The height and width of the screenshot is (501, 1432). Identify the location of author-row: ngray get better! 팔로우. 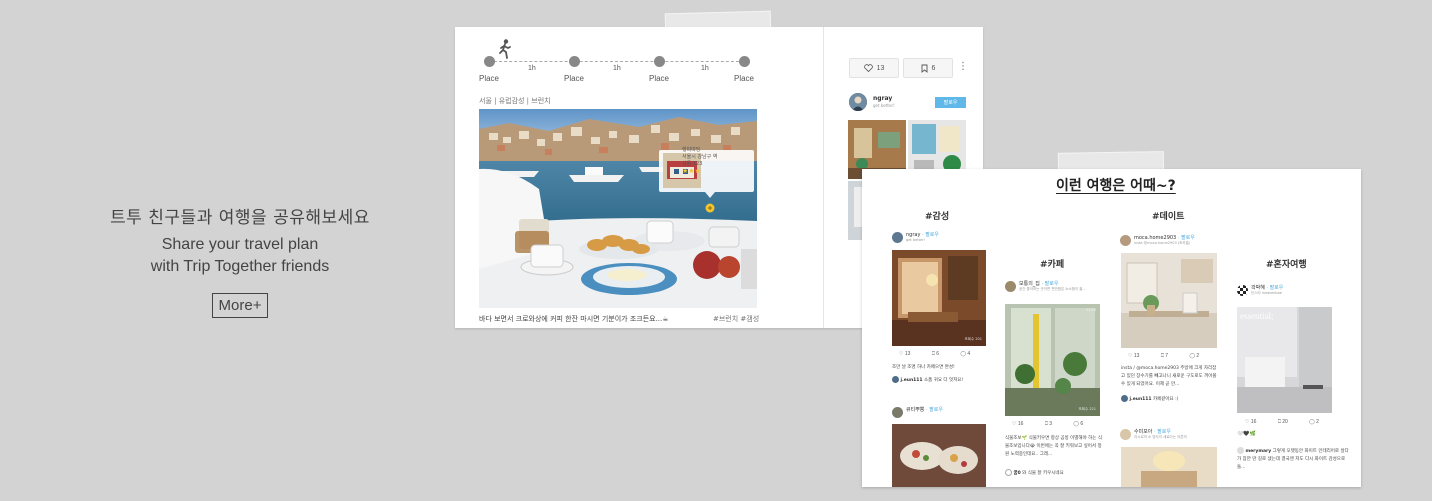
(908, 103).